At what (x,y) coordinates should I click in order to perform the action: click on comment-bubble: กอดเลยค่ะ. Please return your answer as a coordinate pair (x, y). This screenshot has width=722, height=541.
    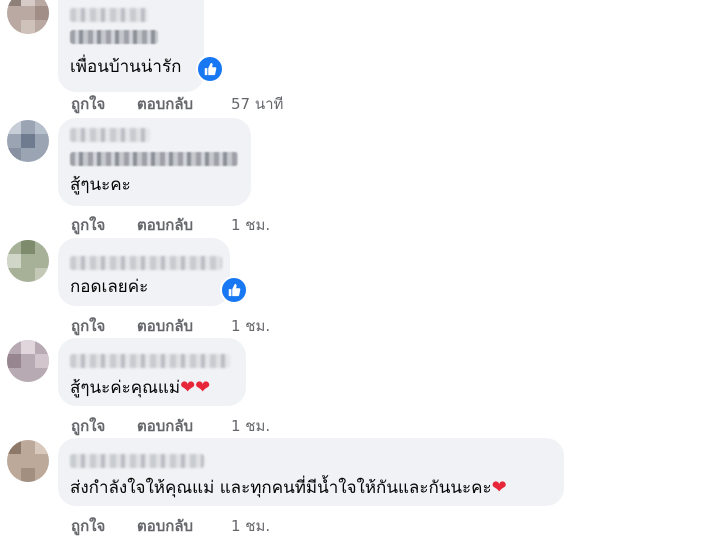
    Looking at the image, I should click on (144, 272).